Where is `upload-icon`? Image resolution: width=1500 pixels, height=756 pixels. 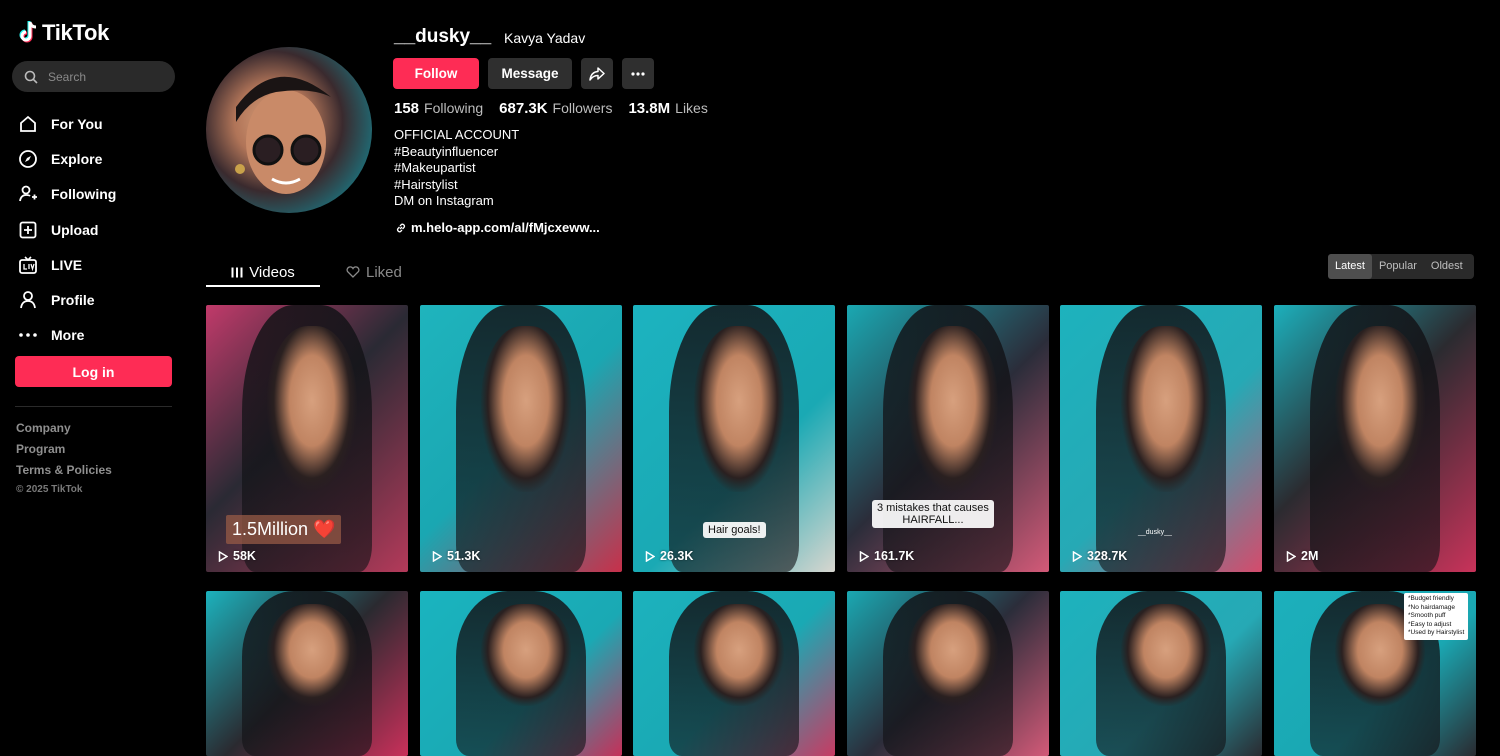 upload-icon is located at coordinates (28, 230).